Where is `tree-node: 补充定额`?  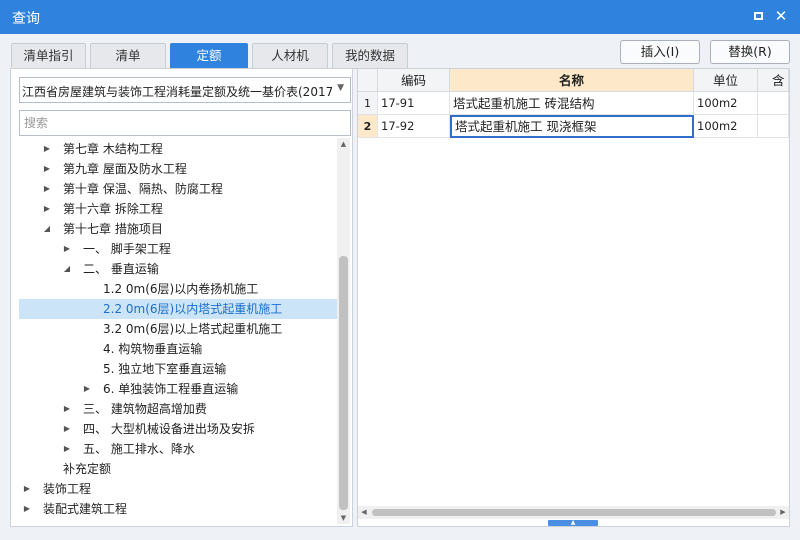
tree-node: 补充定额 is located at coordinates (178, 469).